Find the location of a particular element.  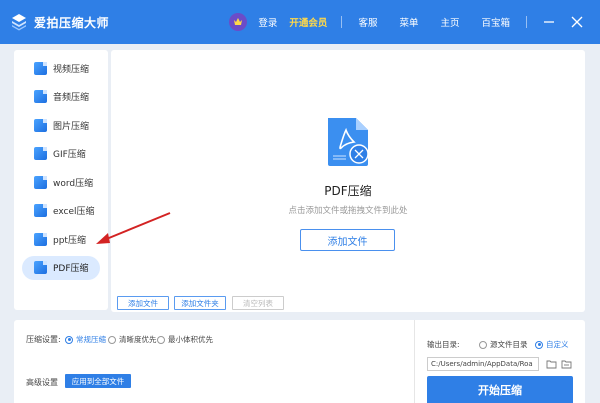

ppt-file-icon is located at coordinates (40, 239).